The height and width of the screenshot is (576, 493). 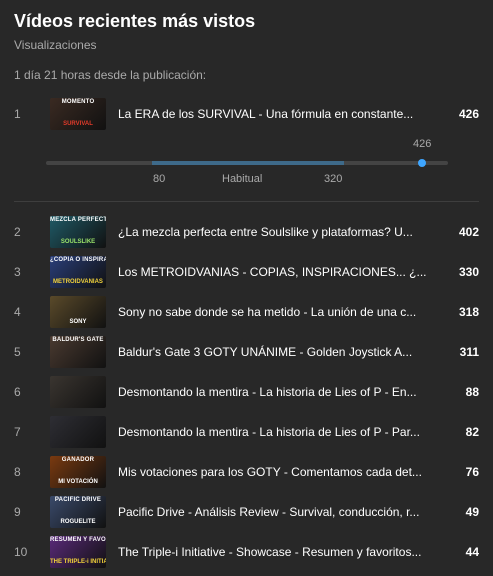 I want to click on video-rank: 4, so click(x=17, y=312).